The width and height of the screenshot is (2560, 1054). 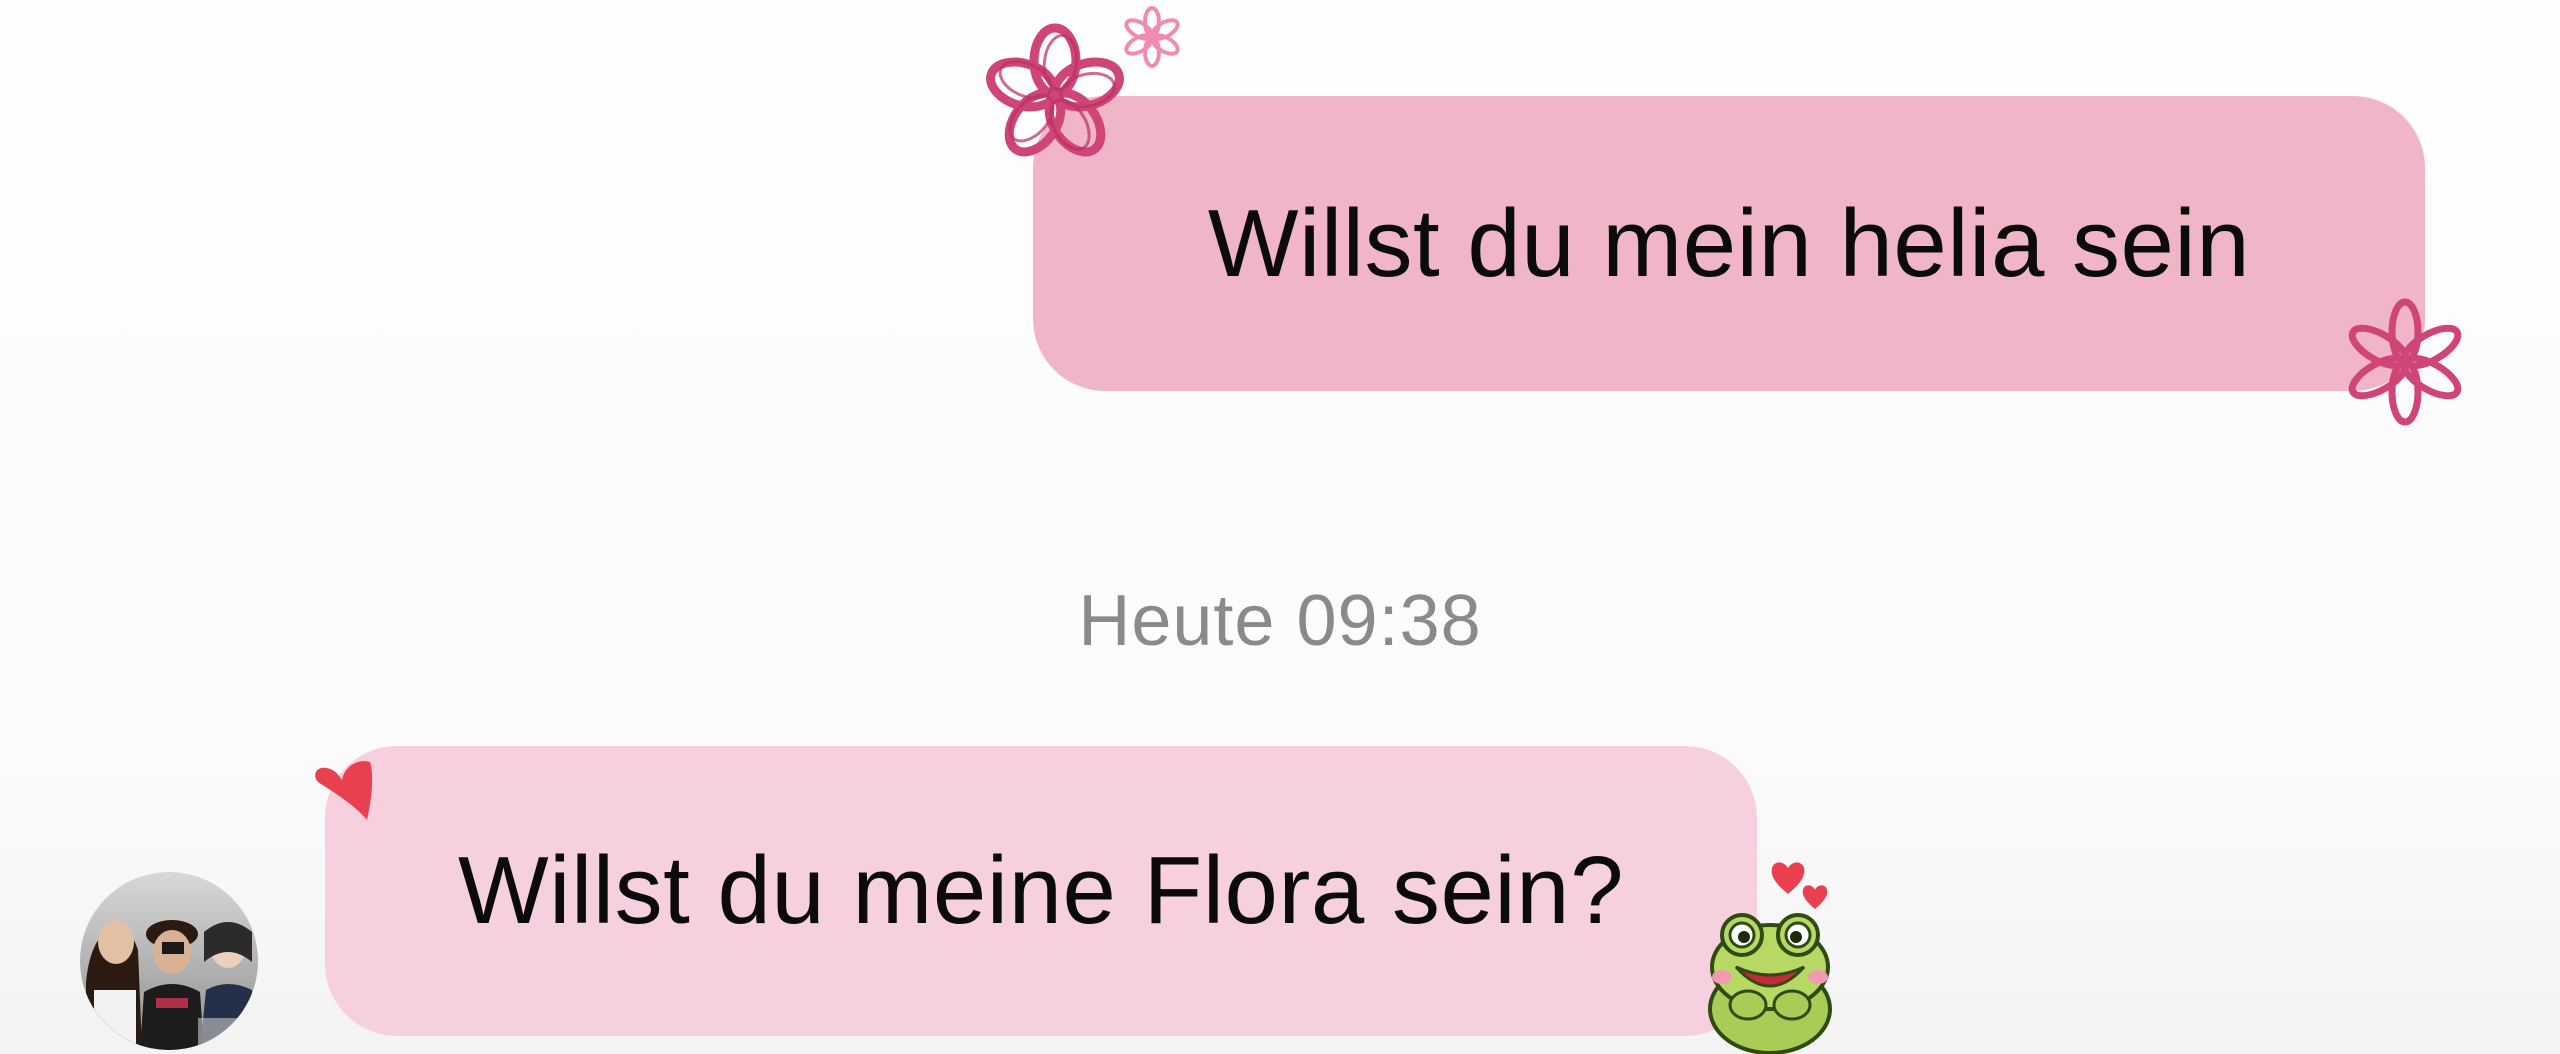 What do you see at coordinates (1280, 621) in the screenshot?
I see `message-timestamp: Heute 09:38` at bounding box center [1280, 621].